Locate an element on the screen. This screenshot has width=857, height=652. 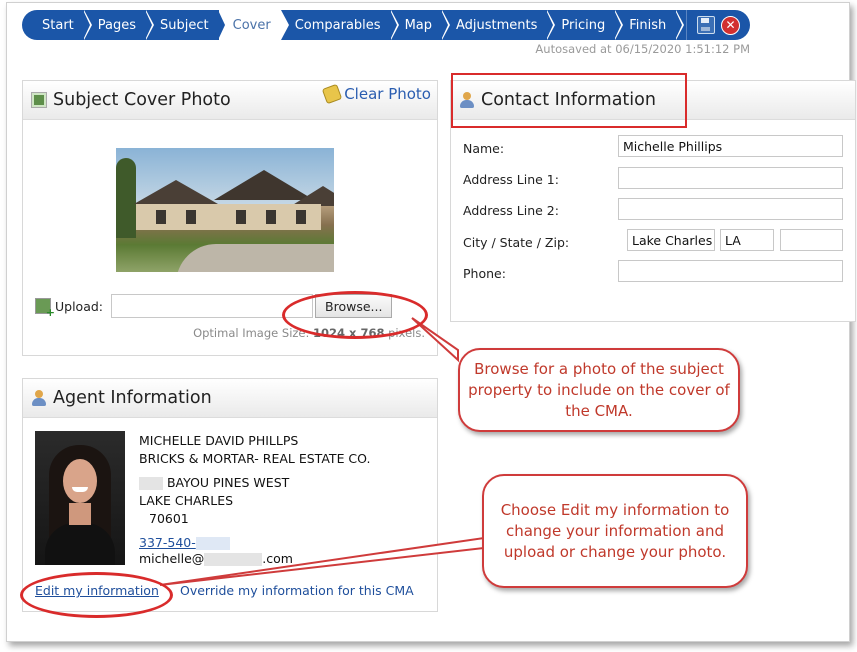
address1-field is located at coordinates (730, 178).